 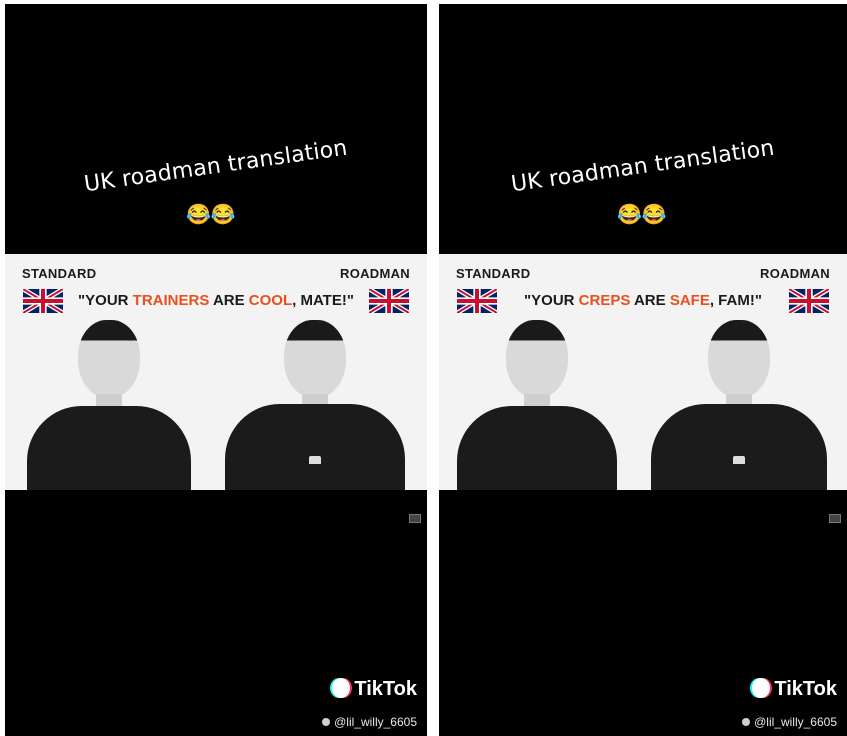 I want to click on quote-highlight: COOL, so click(x=270, y=300).